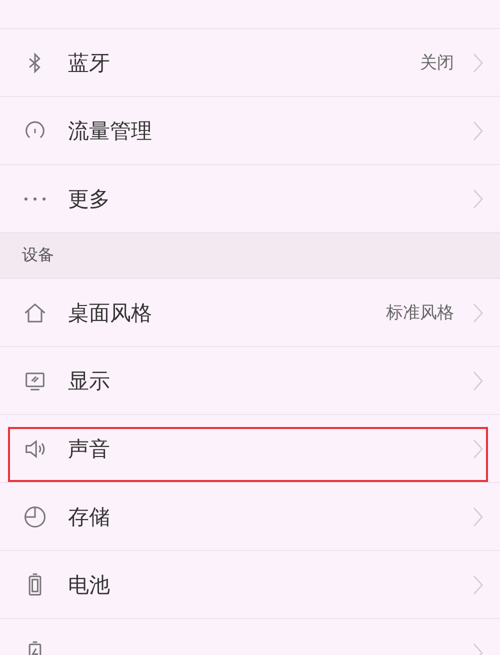  Describe the element at coordinates (250, 517) in the screenshot. I see `settings-row: 存储` at that location.